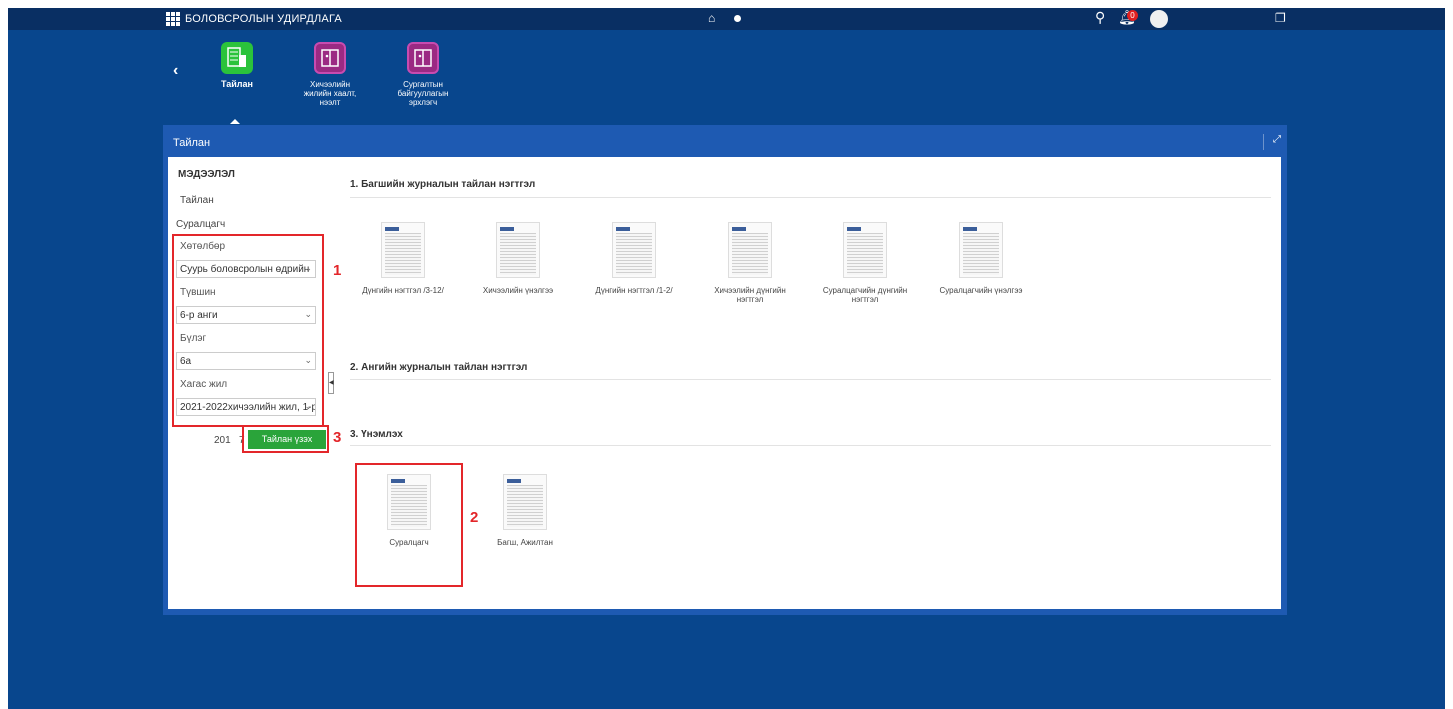 The height and width of the screenshot is (709, 1453). Describe the element at coordinates (198, 292) in the screenshot. I see `level-label: Түвшин` at that location.